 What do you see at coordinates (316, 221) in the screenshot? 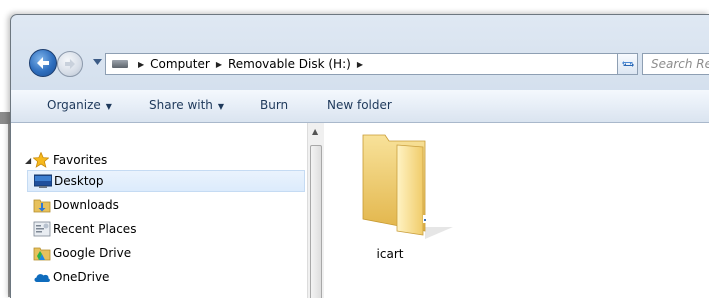
I see `scrollbar-thumb` at bounding box center [316, 221].